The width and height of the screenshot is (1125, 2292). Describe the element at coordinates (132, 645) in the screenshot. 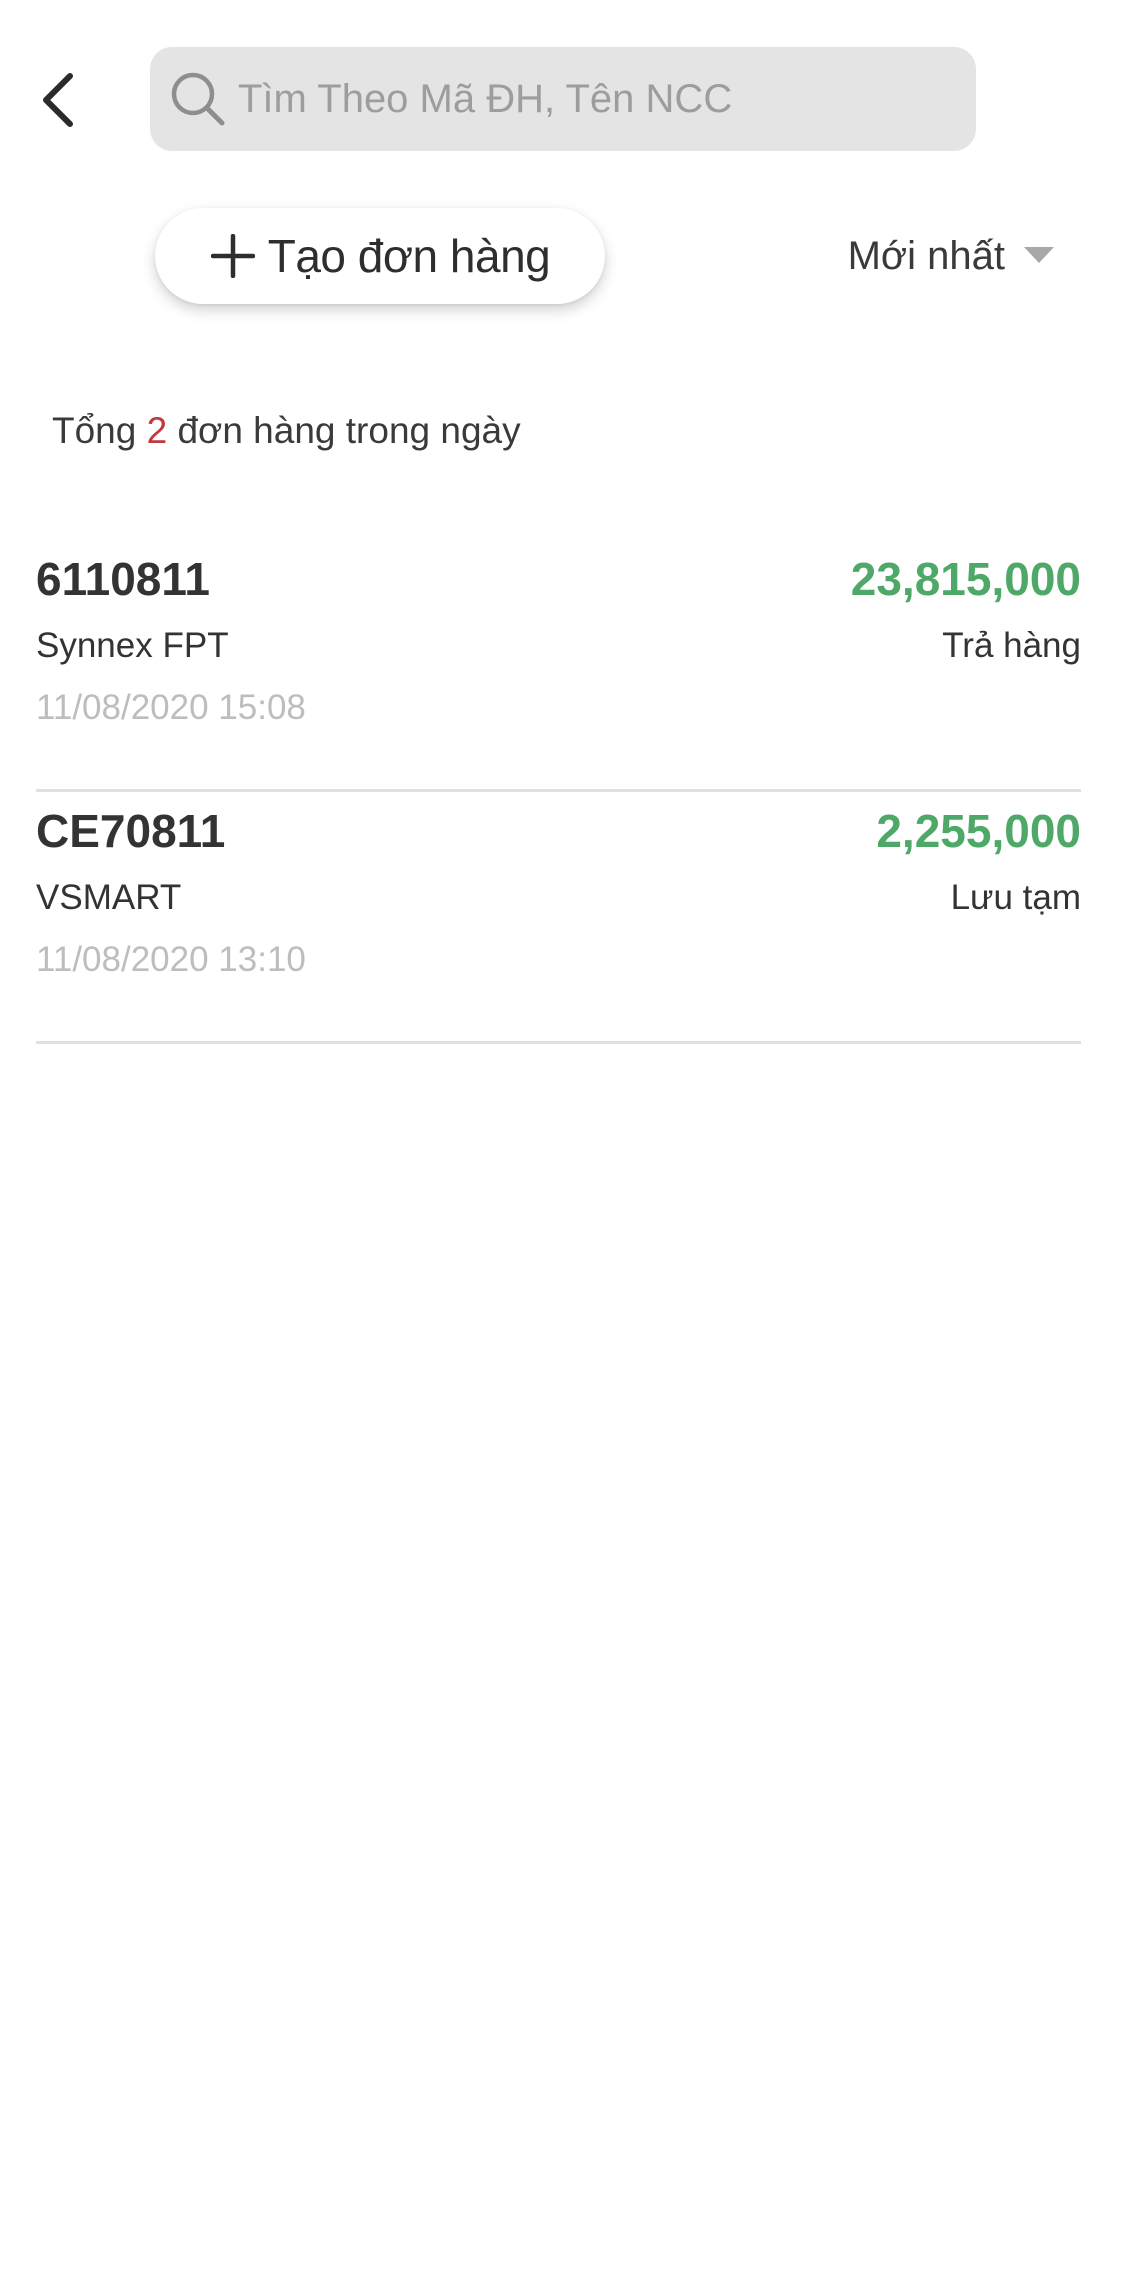

I see `order-supplier: Synnex FPT` at that location.